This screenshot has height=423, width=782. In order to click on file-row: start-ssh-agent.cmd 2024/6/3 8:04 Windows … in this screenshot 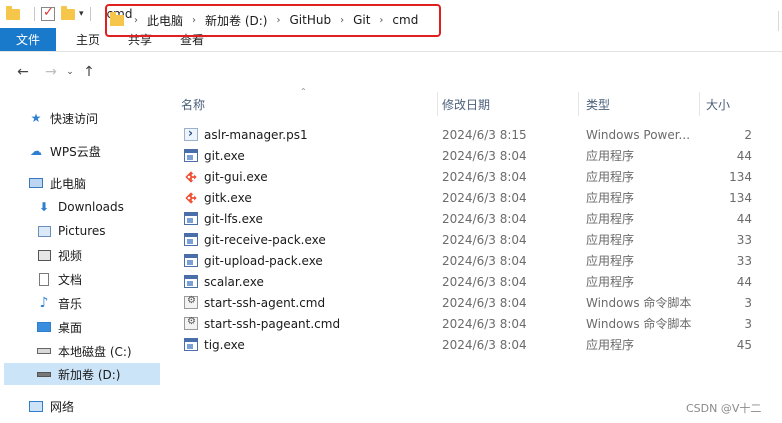, I will do `click(479, 302)`.